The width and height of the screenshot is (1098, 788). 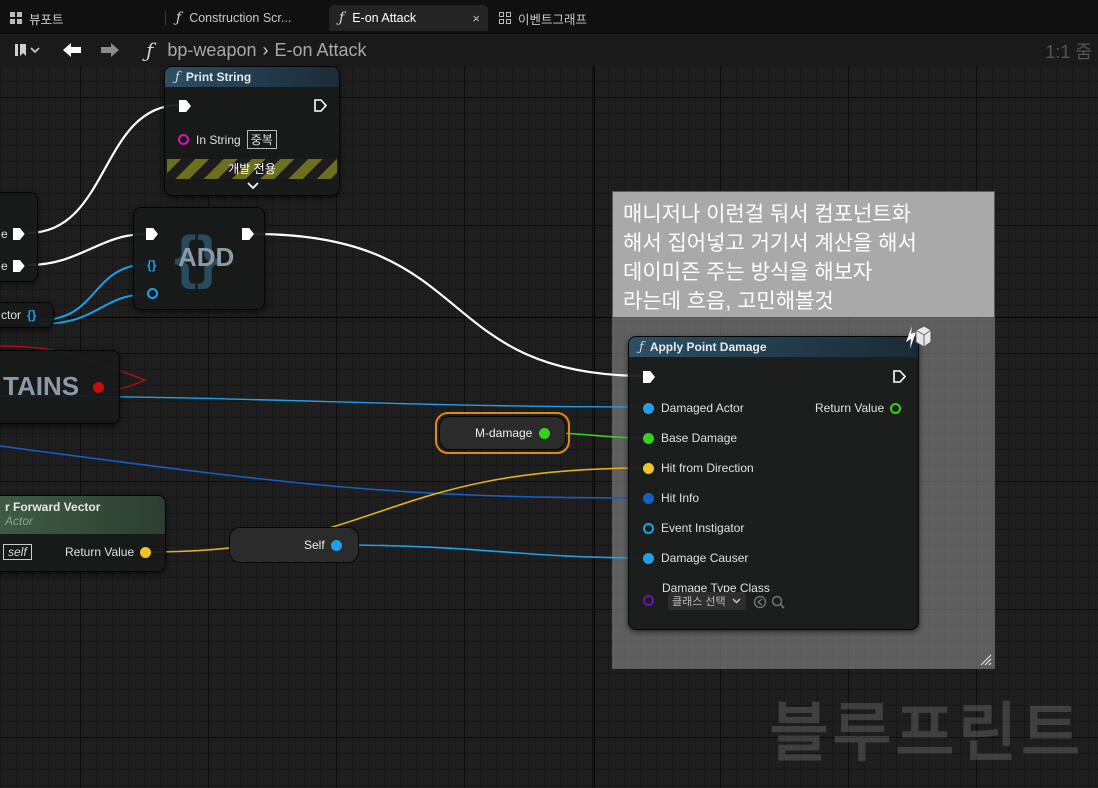 I want to click on hit-from-direction-pin: Hit from Direction, so click(x=698, y=468).